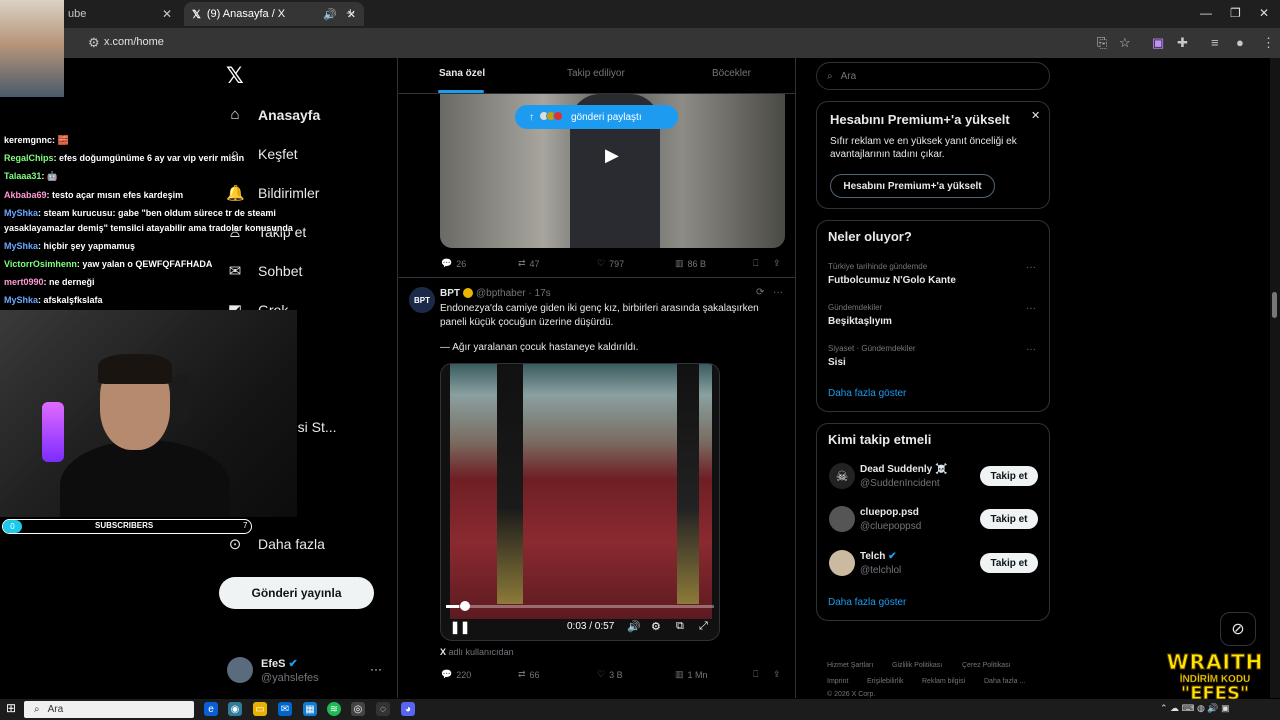 The height and width of the screenshot is (720, 1280). What do you see at coordinates (837, 681) in the screenshot?
I see `footer-link: Imprint` at bounding box center [837, 681].